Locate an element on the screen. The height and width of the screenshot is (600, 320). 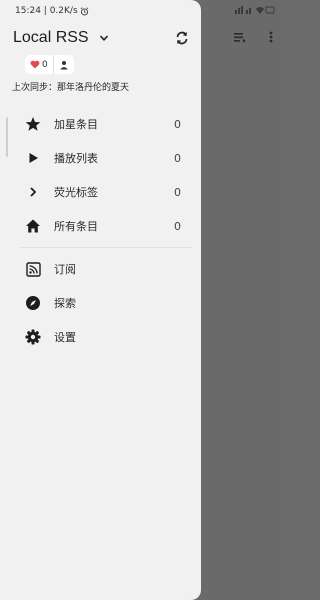
account-title: Local RSS is located at coordinates (51, 38).